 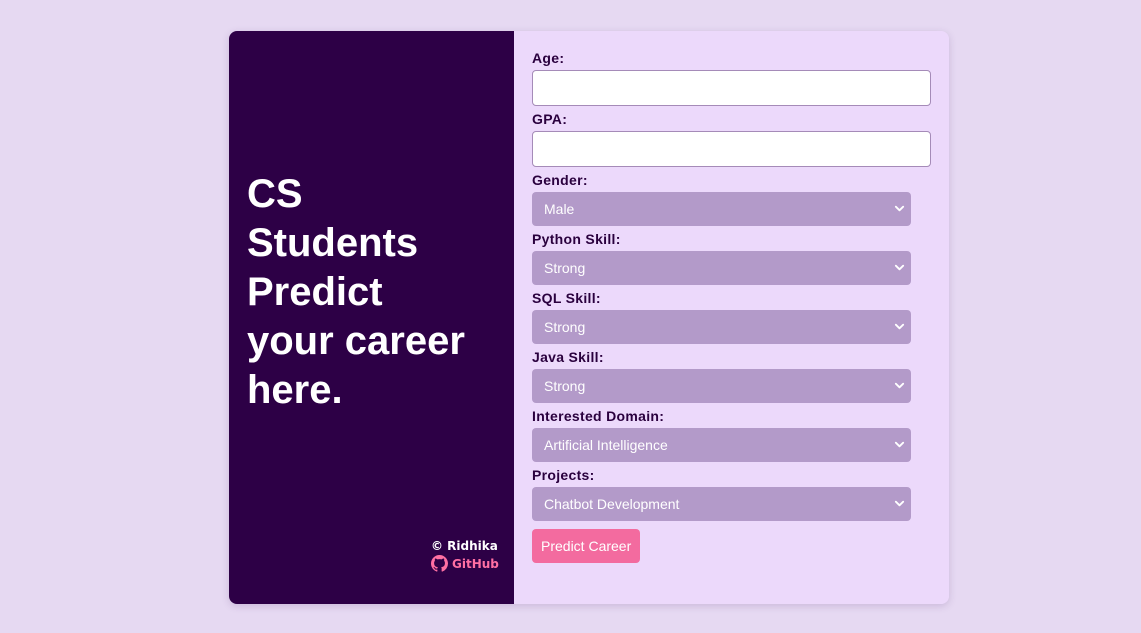 What do you see at coordinates (548, 58) in the screenshot?
I see `age-label: Age:` at bounding box center [548, 58].